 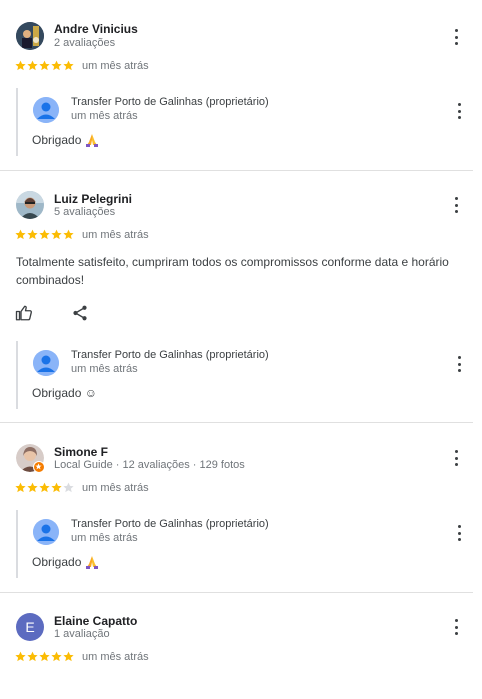 What do you see at coordinates (96, 29) in the screenshot?
I see `reviewer-name: Andre Vinicius` at bounding box center [96, 29].